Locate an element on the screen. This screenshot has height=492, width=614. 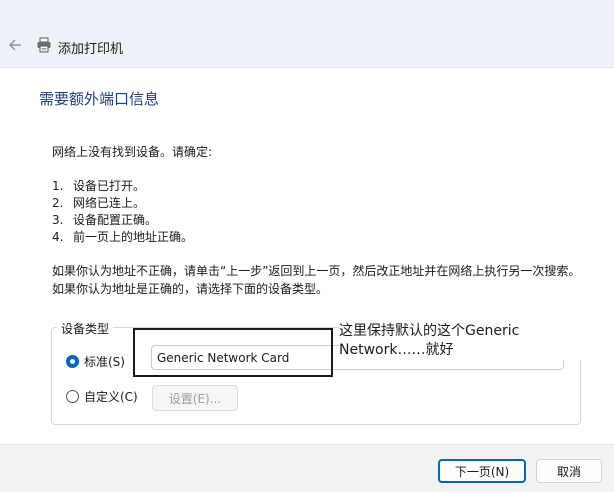
annotation-text: 这里保持默认的这个Generic Network……就好 is located at coordinates (473, 341).